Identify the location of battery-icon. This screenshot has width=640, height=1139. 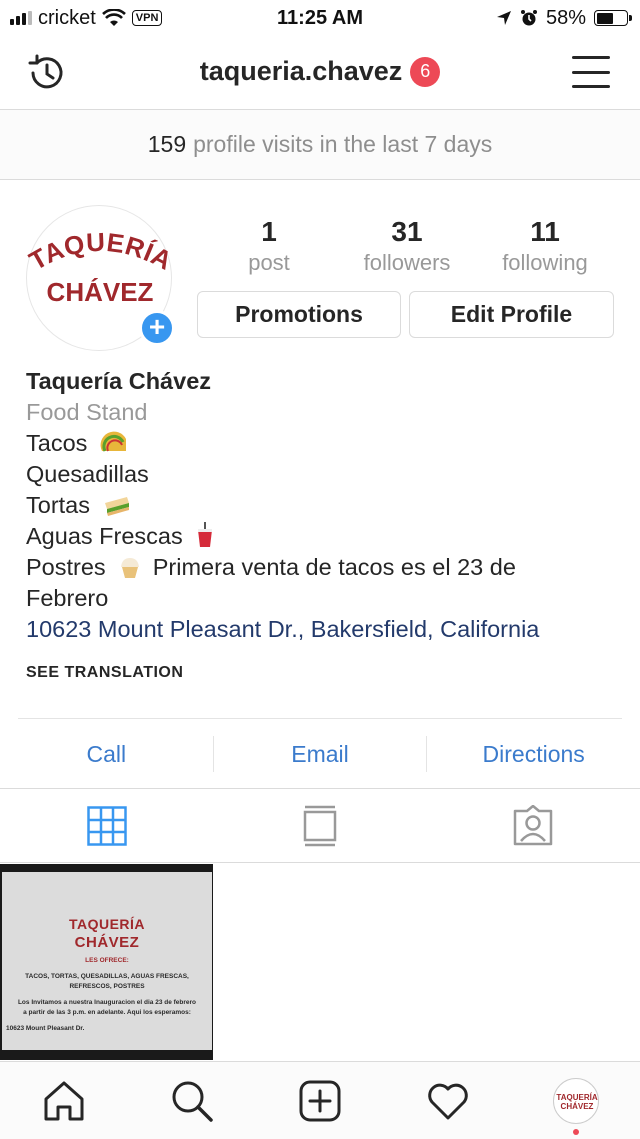
(613, 18).